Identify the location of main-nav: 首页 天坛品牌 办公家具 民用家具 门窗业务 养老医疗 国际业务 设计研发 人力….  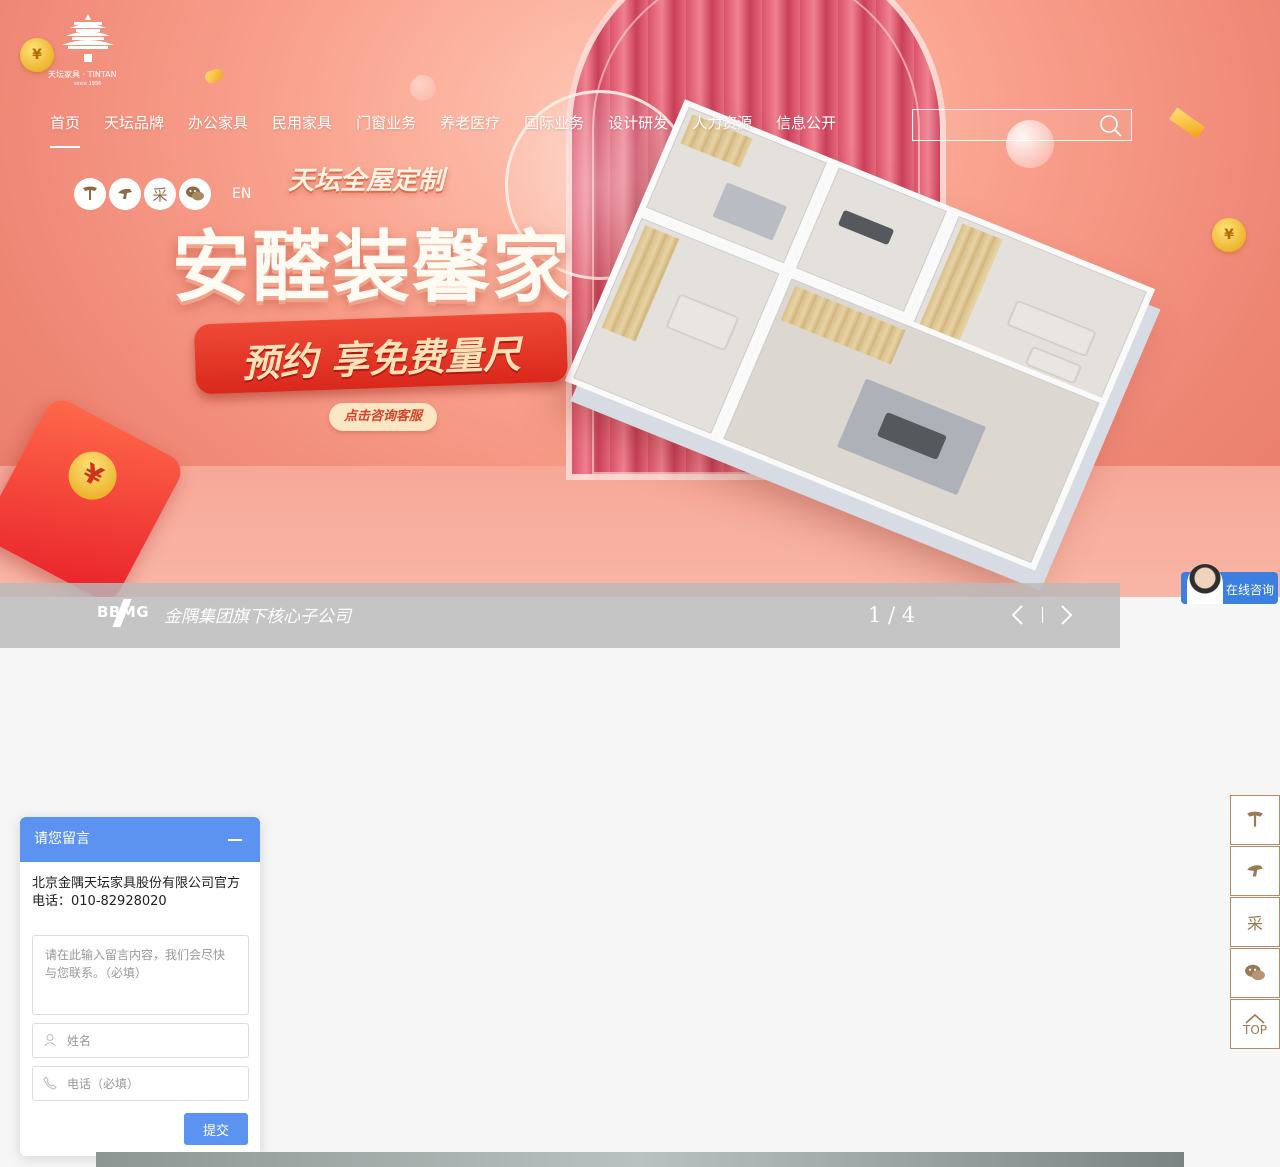
(445, 128).